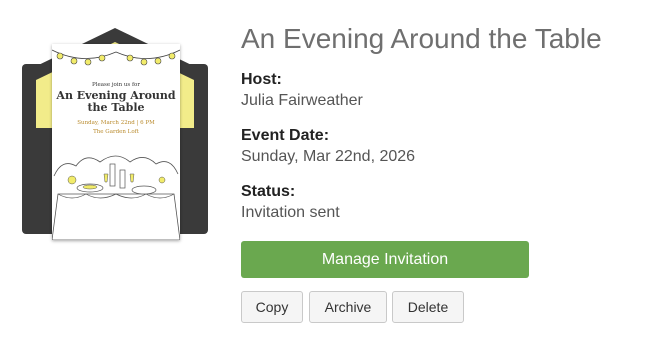 Image resolution: width=669 pixels, height=337 pixels. Describe the element at coordinates (272, 307) in the screenshot. I see `copy-button: Copy` at that location.